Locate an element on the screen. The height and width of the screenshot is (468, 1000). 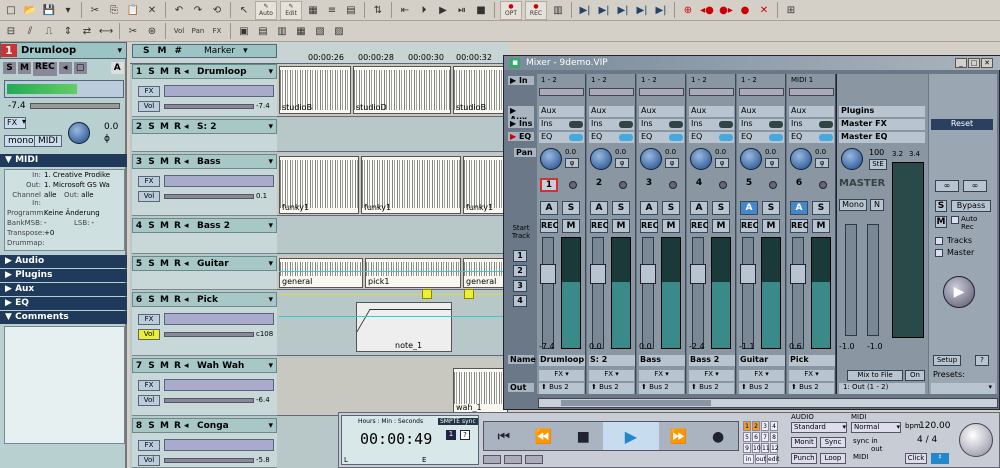
auto-icon: A is located at coordinates (117, 68).